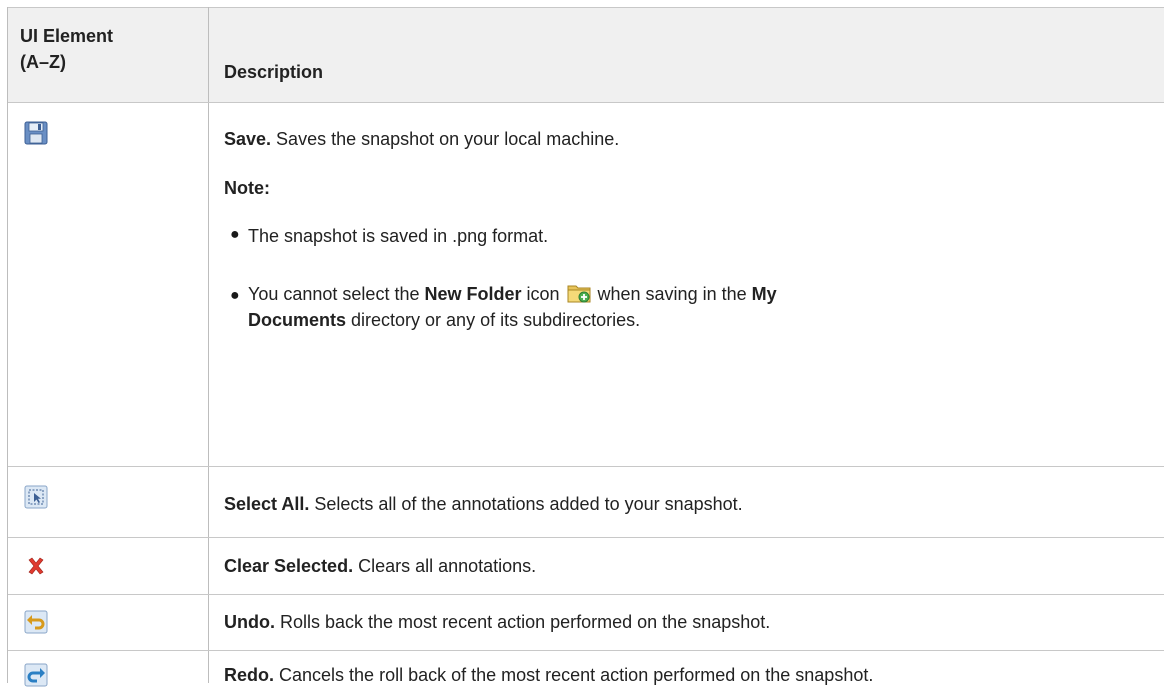 The image size is (1164, 687). What do you see at coordinates (248, 139) in the screenshot?
I see `save-title: Save.` at bounding box center [248, 139].